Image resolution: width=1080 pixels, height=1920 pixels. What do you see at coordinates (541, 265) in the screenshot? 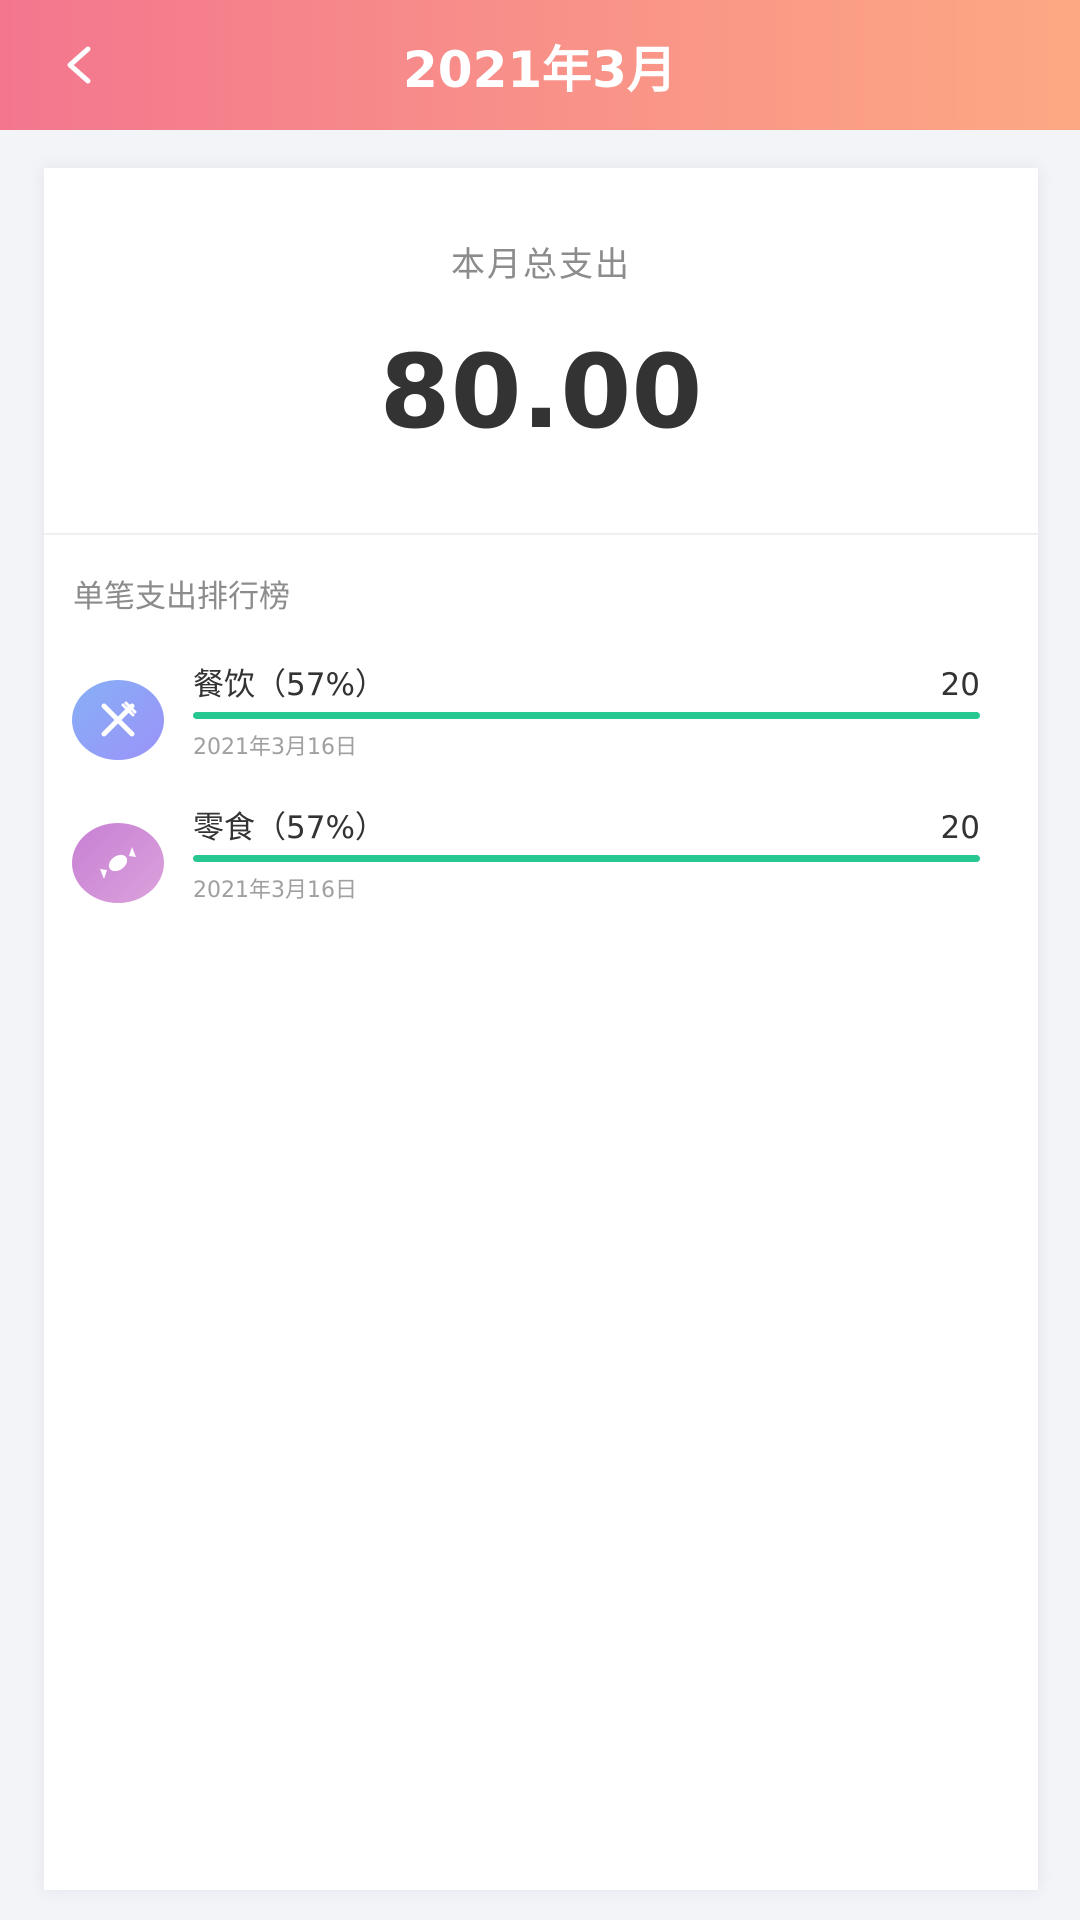
I see `total-expense-label: 本月总支出` at bounding box center [541, 265].